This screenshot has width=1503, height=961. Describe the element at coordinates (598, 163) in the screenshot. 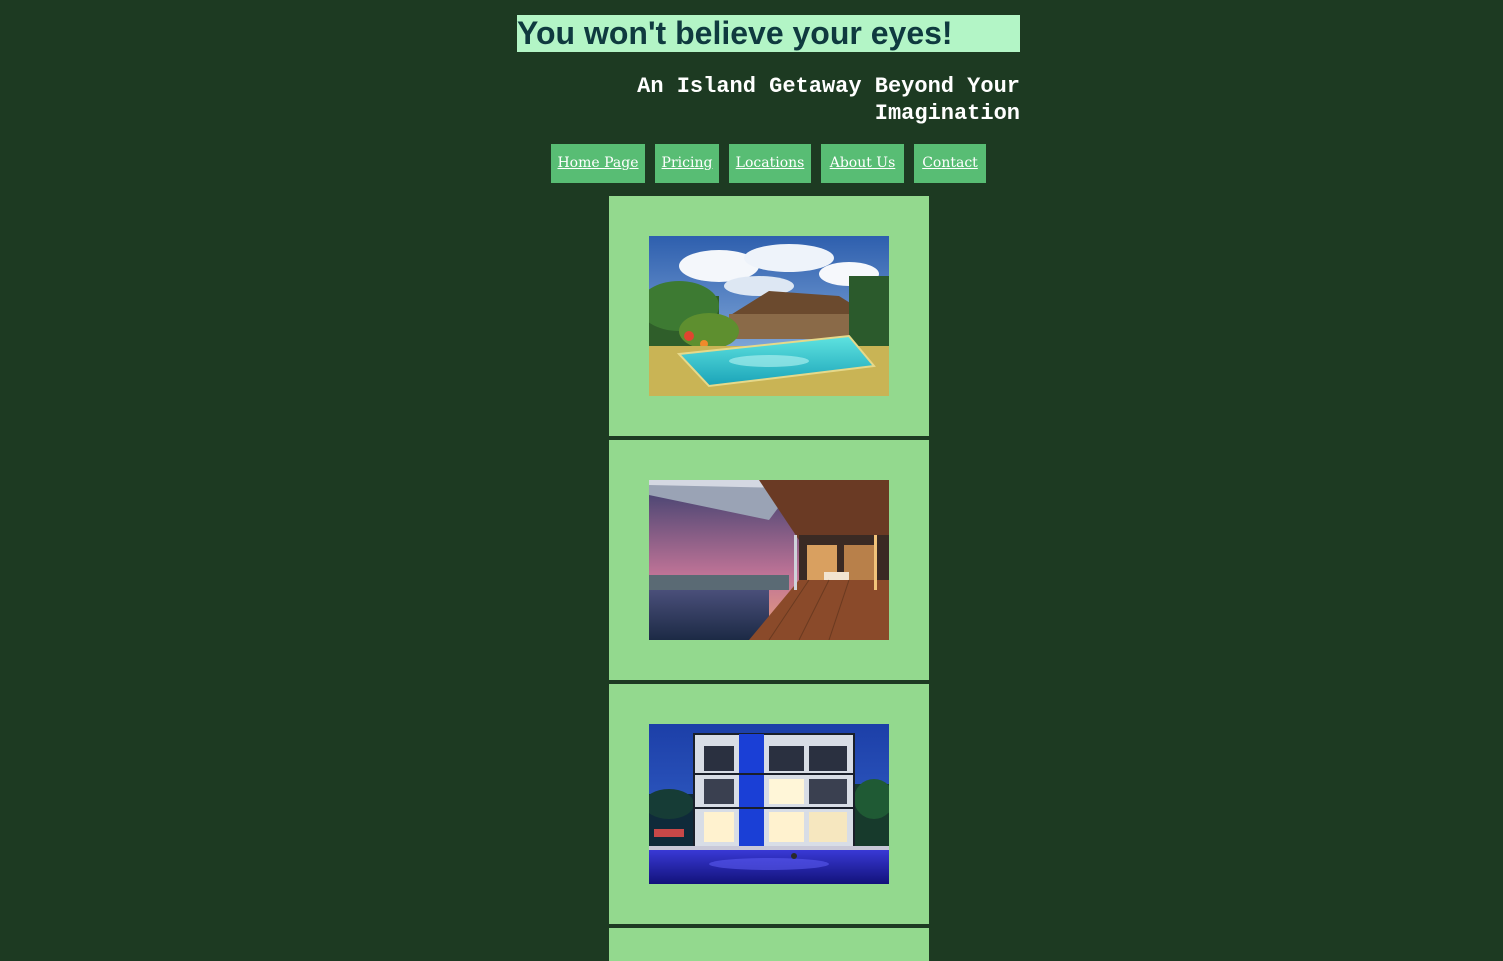

I see `nav-link-home: Home Page` at that location.